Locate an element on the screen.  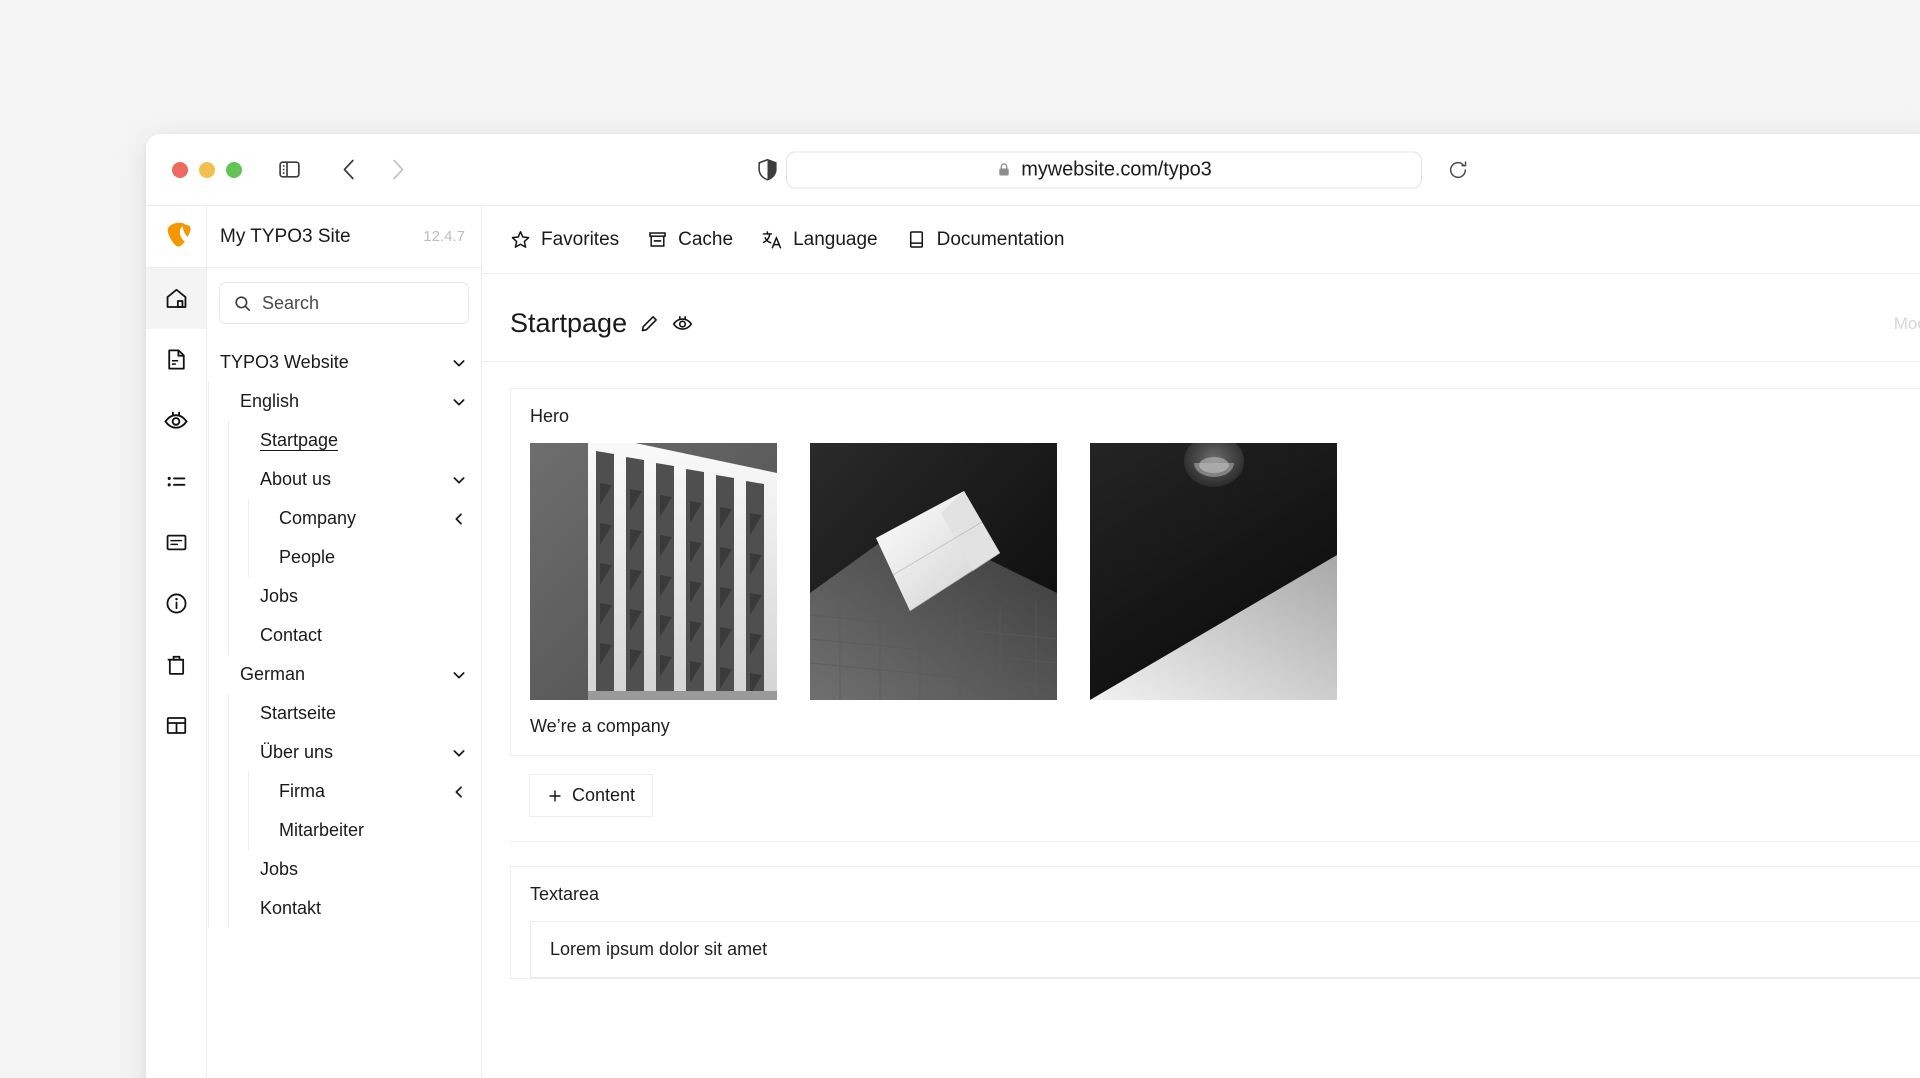
reload-icon is located at coordinates (1458, 170).